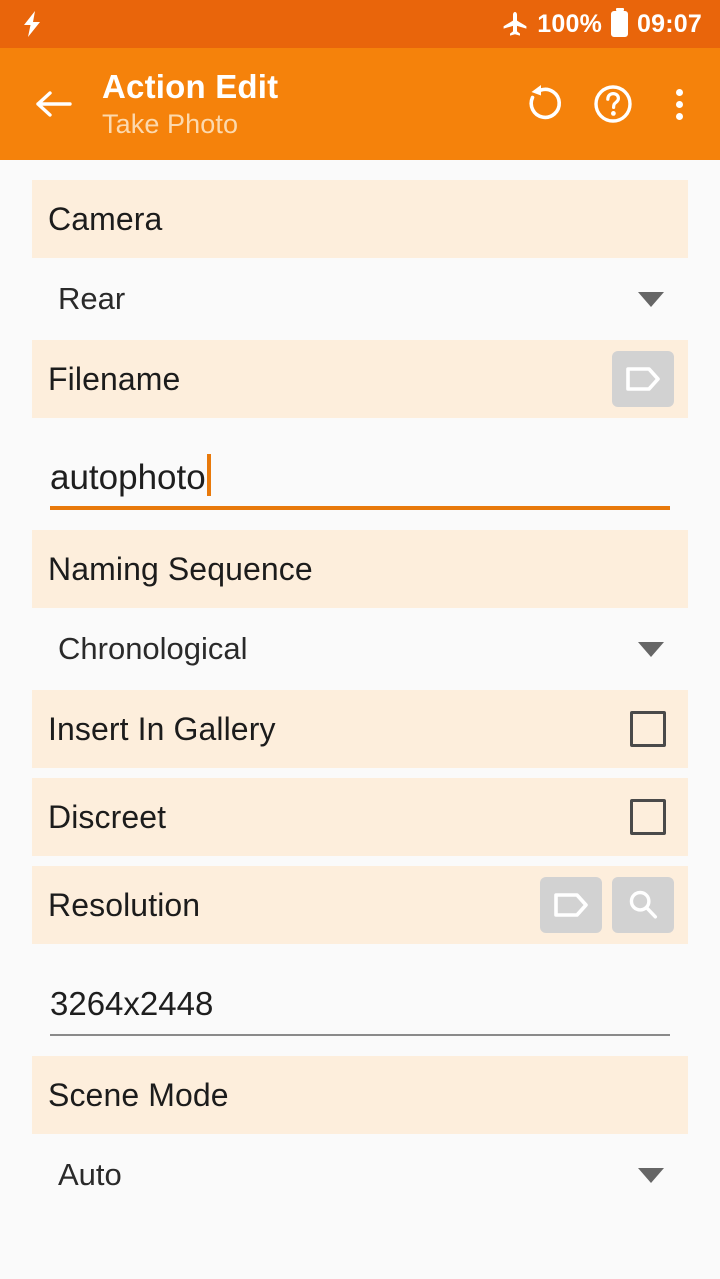 This screenshot has height=1279, width=720. I want to click on naming-sequence-label: Naming Sequence, so click(180, 568).